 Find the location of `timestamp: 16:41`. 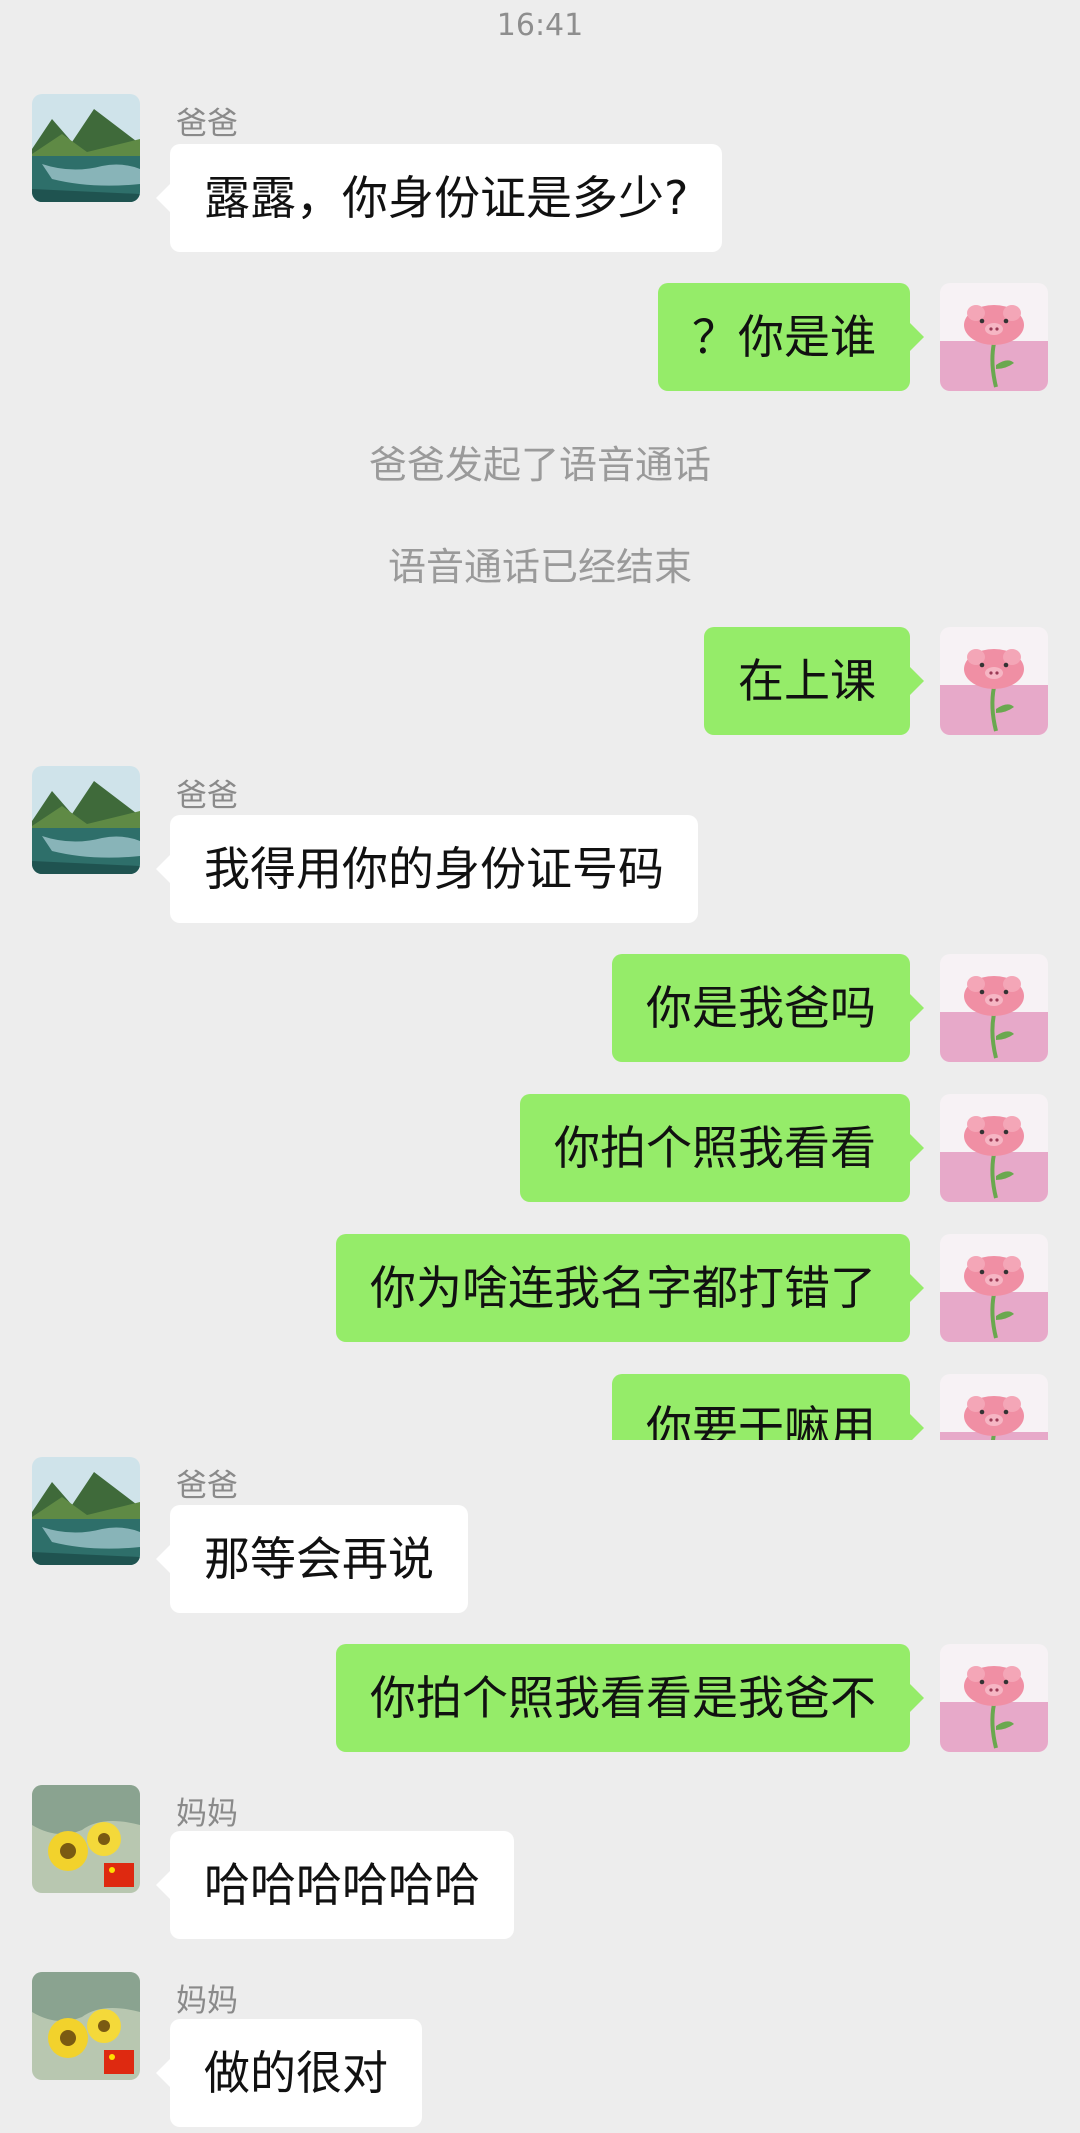

timestamp: 16:41 is located at coordinates (540, 25).